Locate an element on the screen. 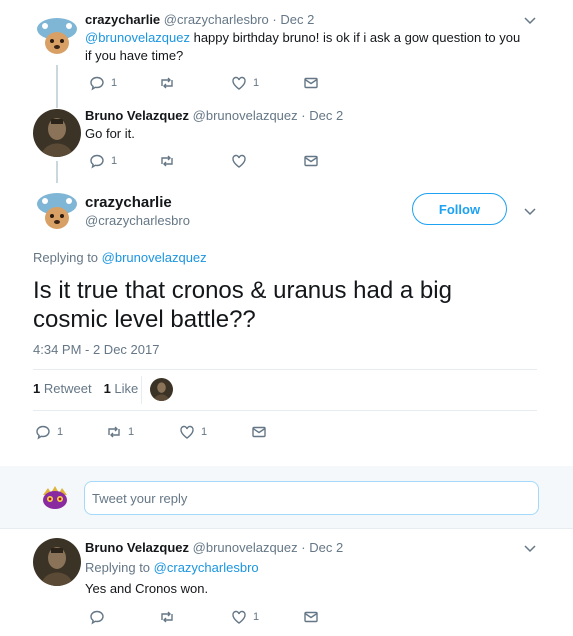 This screenshot has height=636, width=573. engagement-stats: 1 Retweet 1 Like is located at coordinates (85, 388).